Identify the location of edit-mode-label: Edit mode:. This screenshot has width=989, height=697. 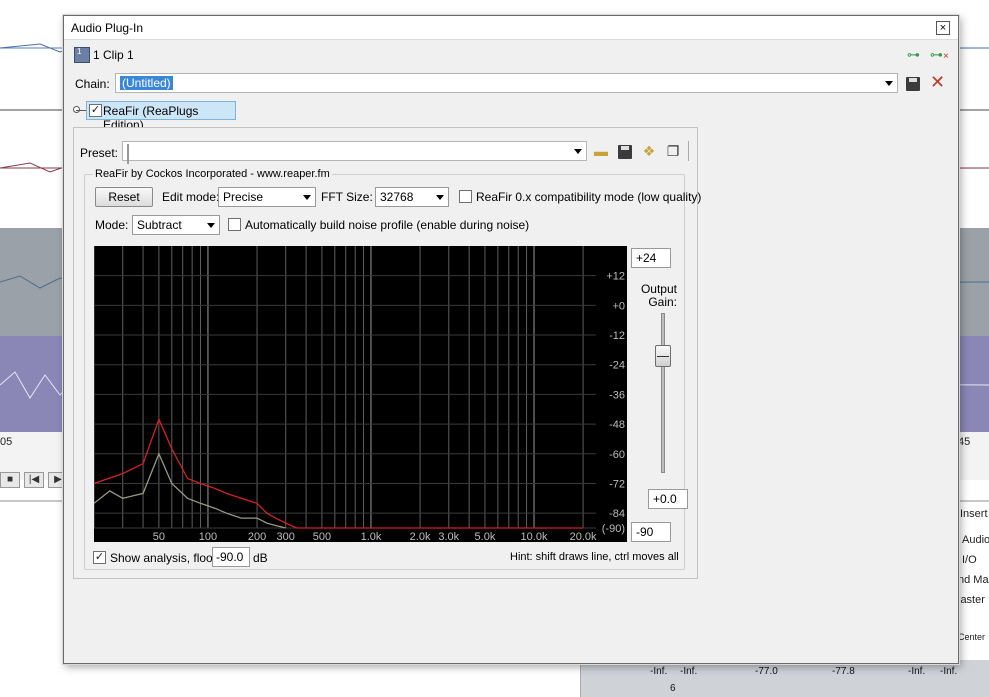
(191, 197).